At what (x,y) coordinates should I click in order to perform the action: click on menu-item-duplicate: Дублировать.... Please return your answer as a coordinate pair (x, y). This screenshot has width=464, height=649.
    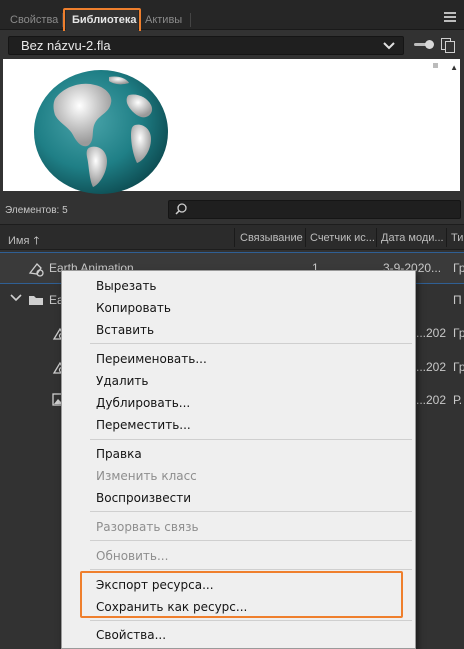
    Looking at the image, I should click on (143, 403).